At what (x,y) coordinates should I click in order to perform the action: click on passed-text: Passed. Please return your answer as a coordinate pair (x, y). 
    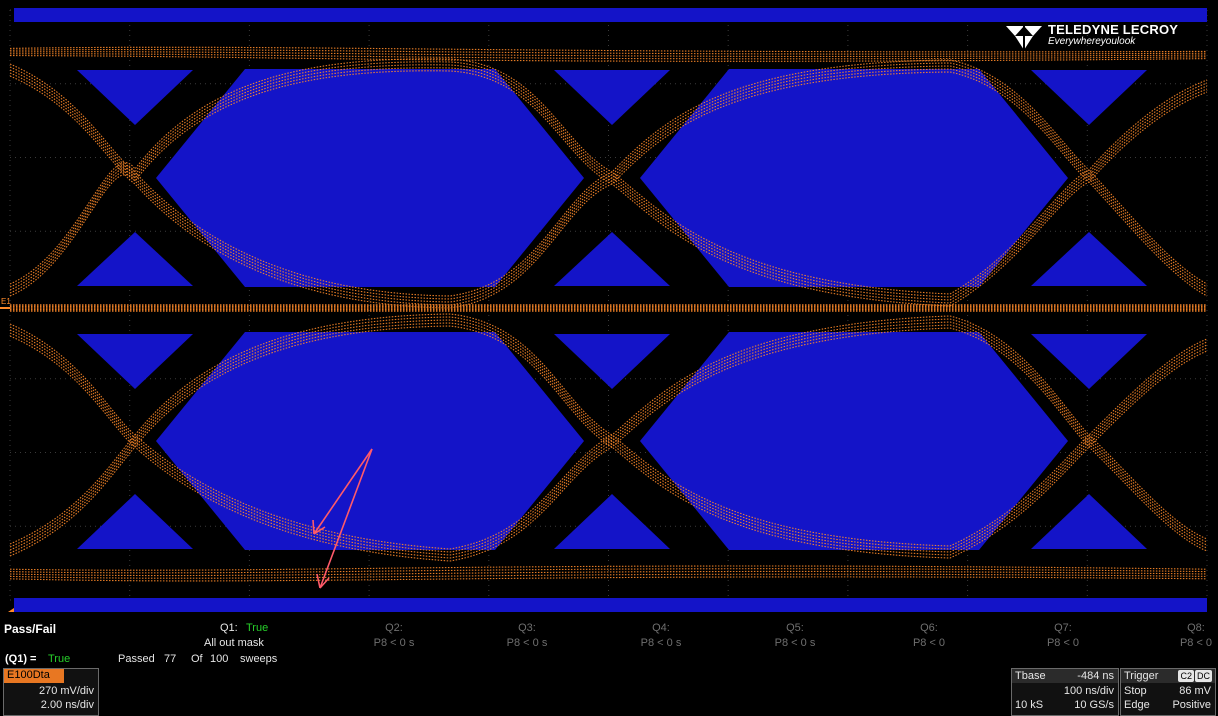
    Looking at the image, I should click on (136, 659).